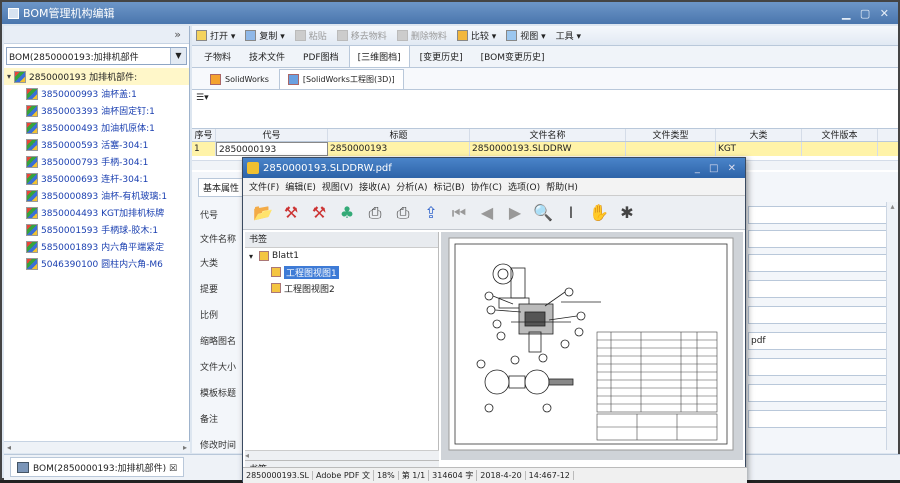 Image resolution: width=900 pixels, height=483 pixels. What do you see at coordinates (448, 186) in the screenshot?
I see `menu-markup: 标记(B)` at bounding box center [448, 186].